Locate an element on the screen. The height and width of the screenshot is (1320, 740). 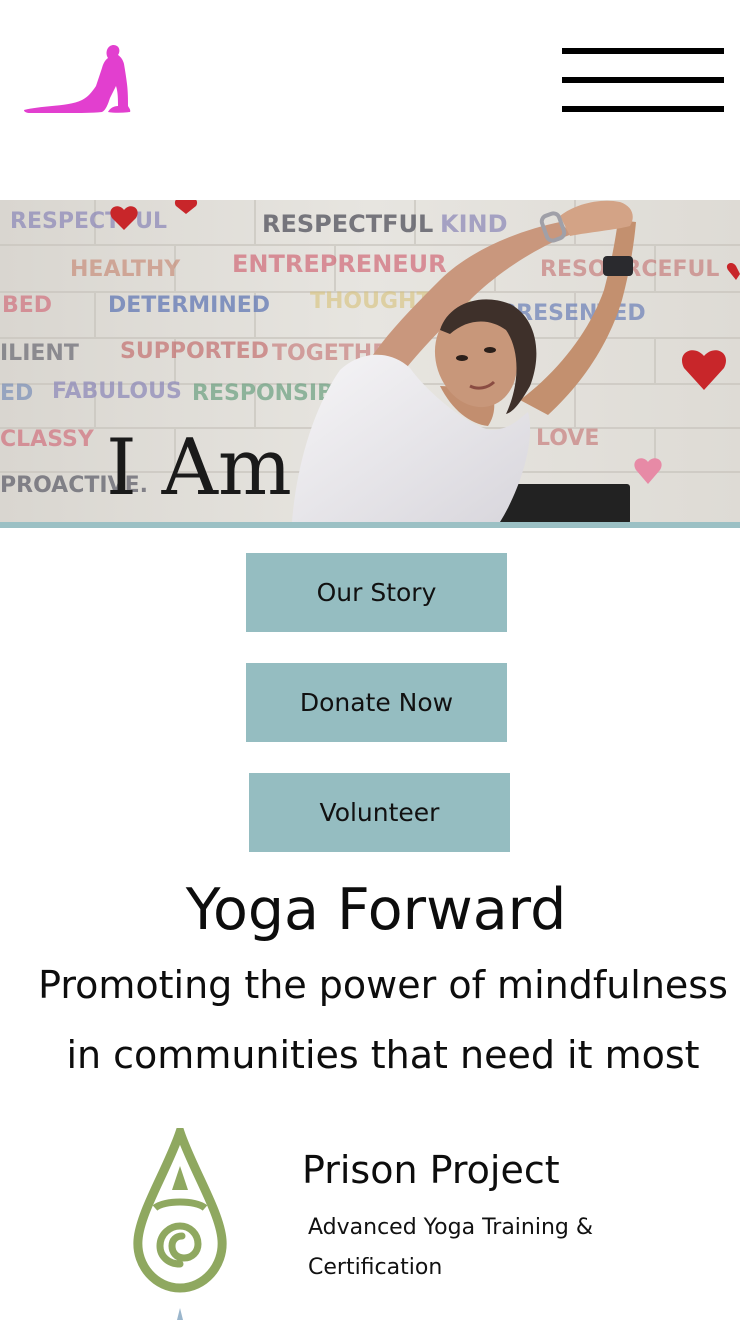
description-line: Advanced Yoga Training & is located at coordinates (451, 1227).